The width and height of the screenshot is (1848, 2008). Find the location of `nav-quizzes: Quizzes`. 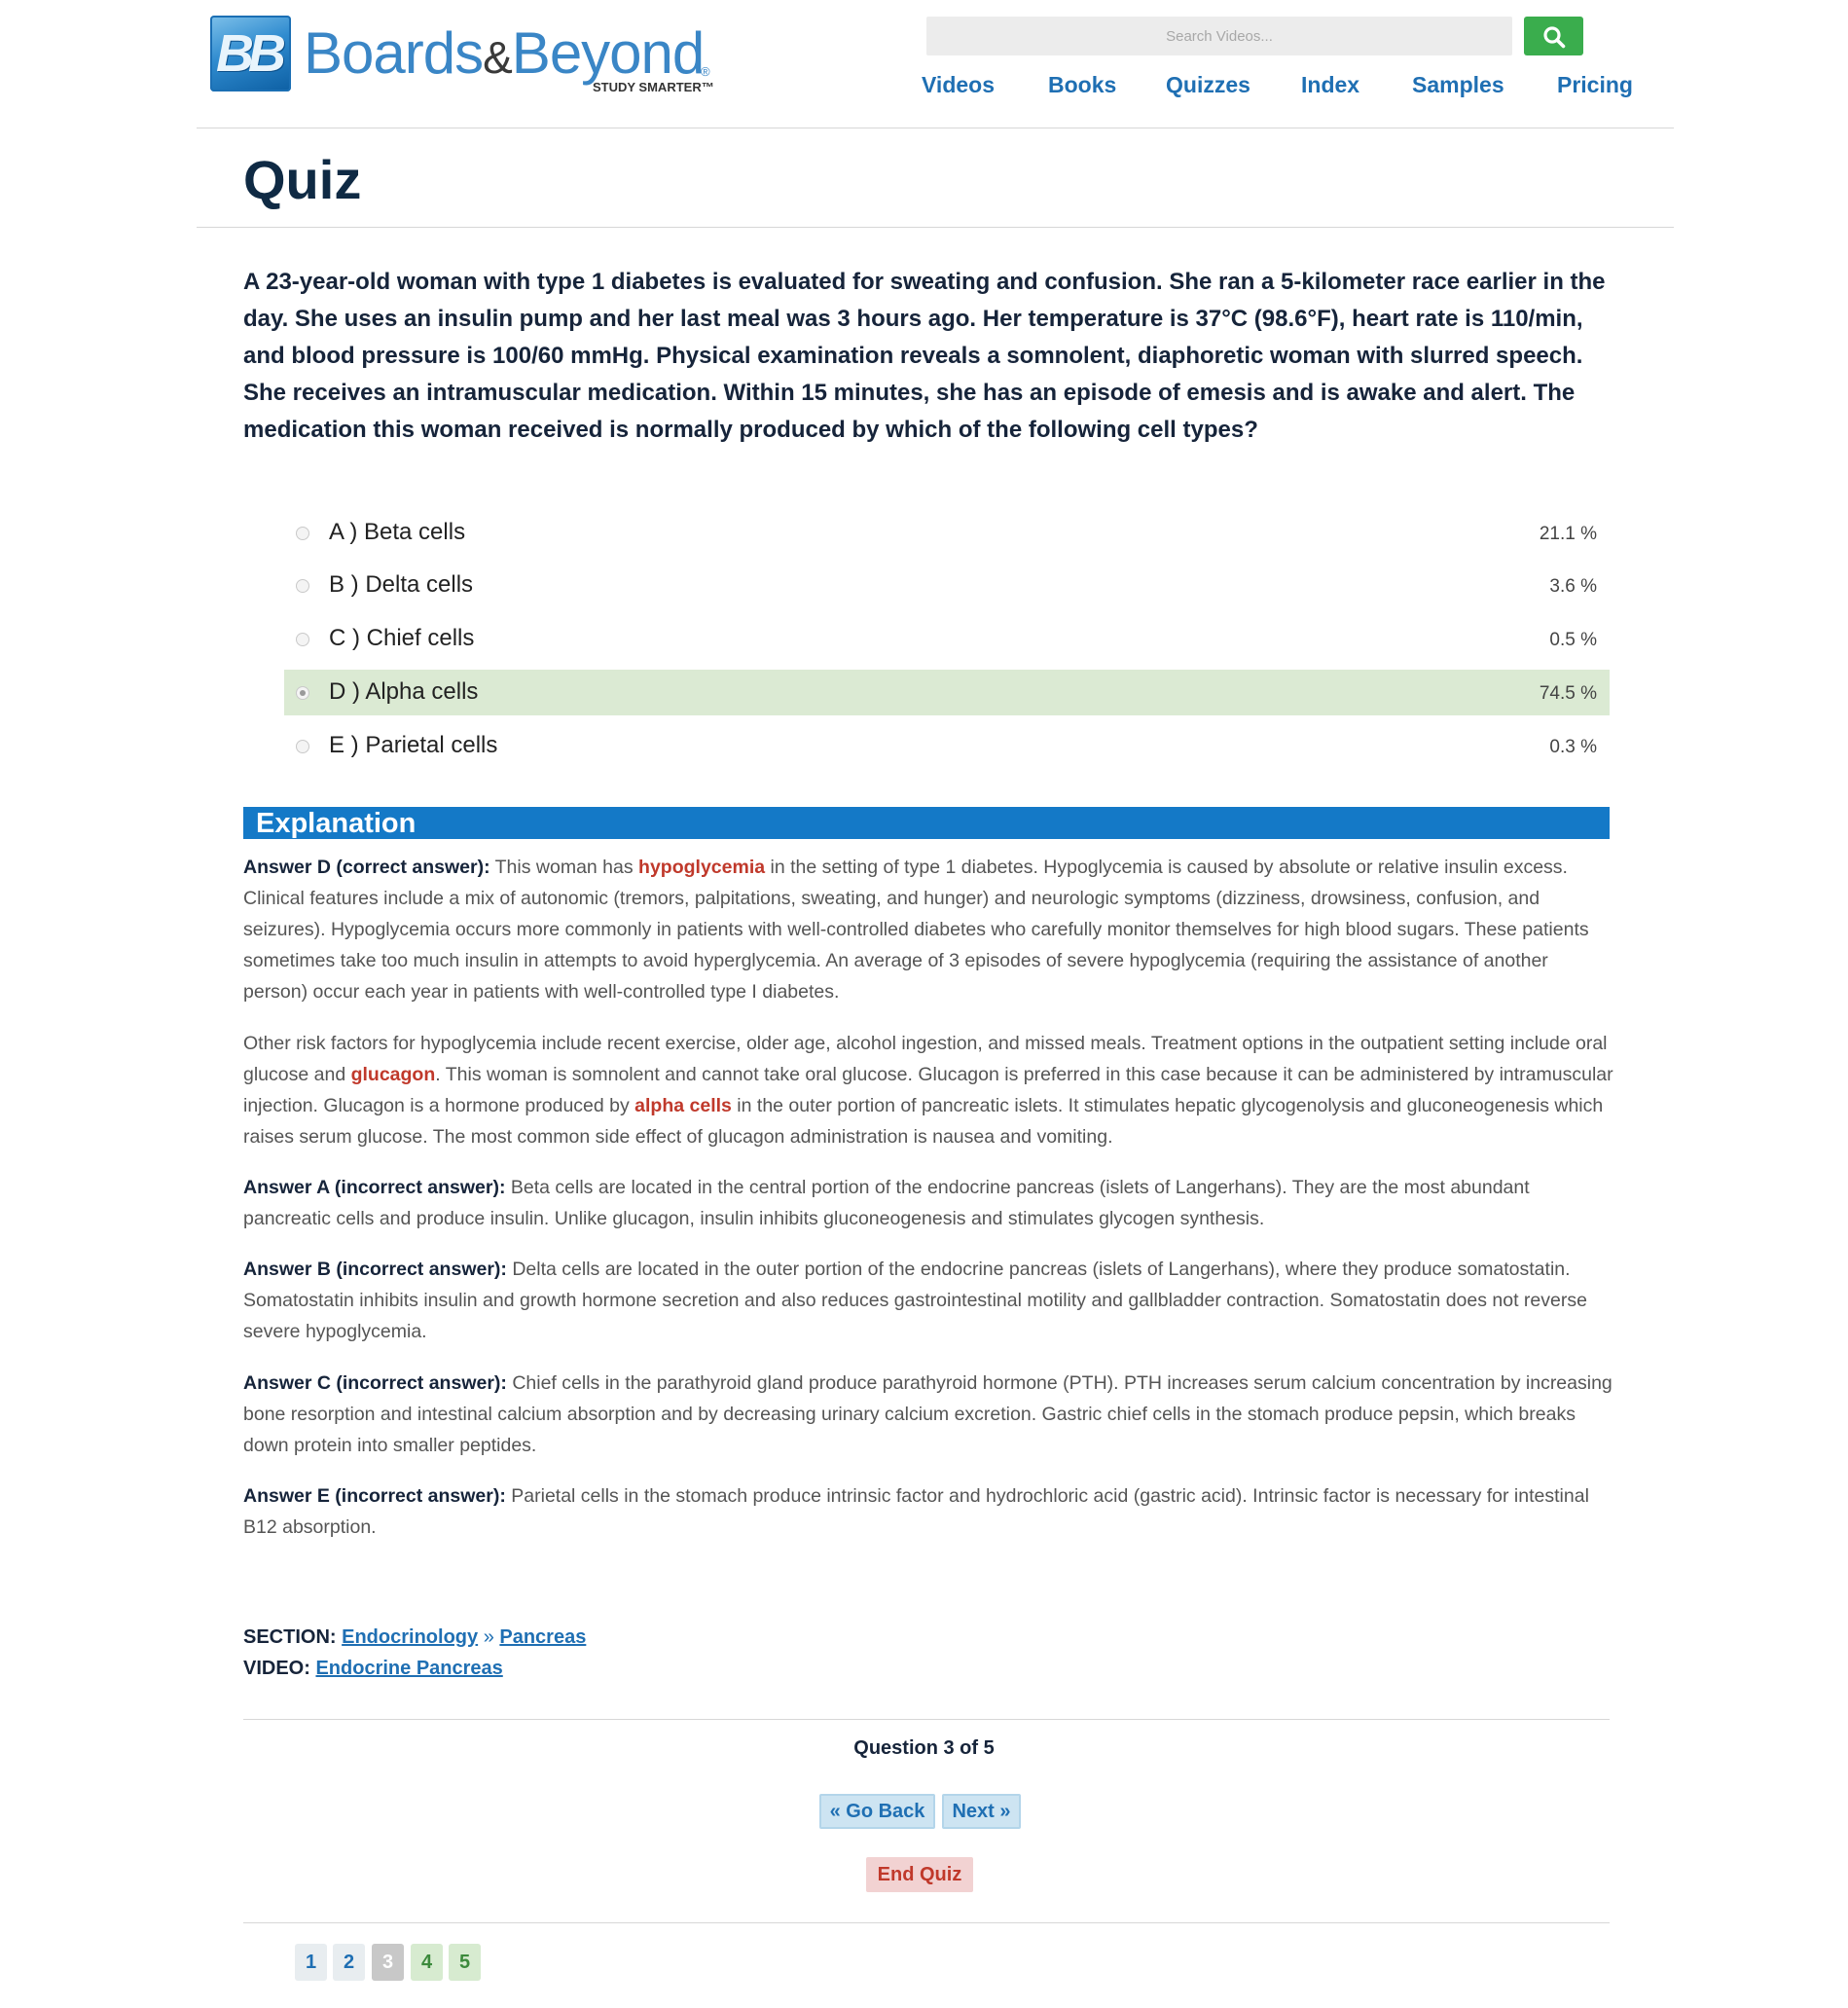

nav-quizzes: Quizzes is located at coordinates (1208, 87).